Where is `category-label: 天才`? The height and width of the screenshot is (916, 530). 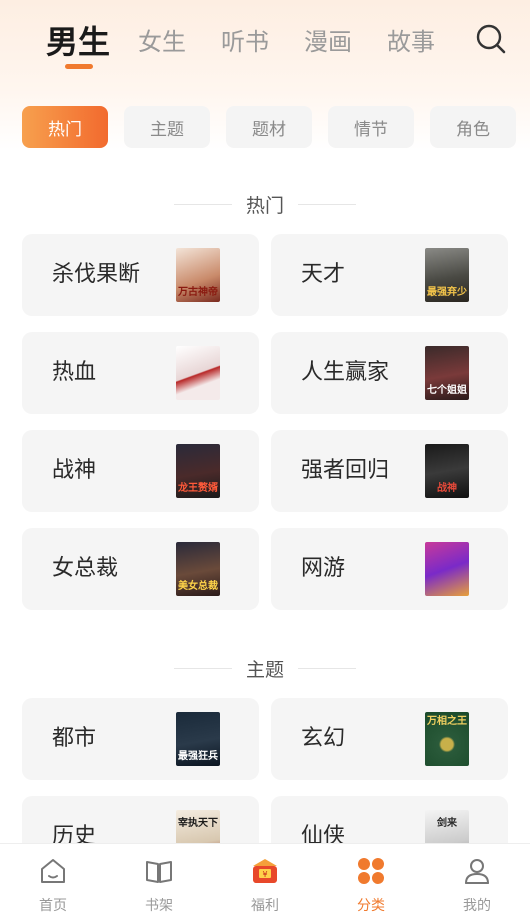
category-label: 天才 is located at coordinates (323, 274).